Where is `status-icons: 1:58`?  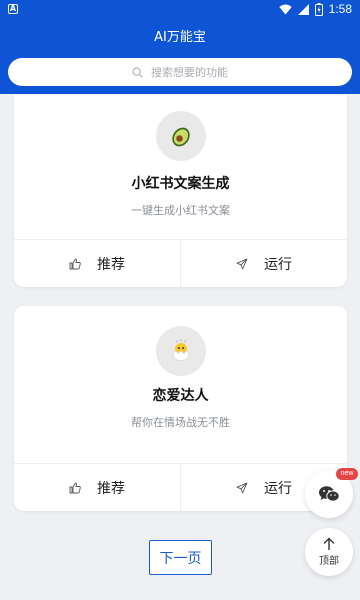 status-icons: 1:58 is located at coordinates (315, 9).